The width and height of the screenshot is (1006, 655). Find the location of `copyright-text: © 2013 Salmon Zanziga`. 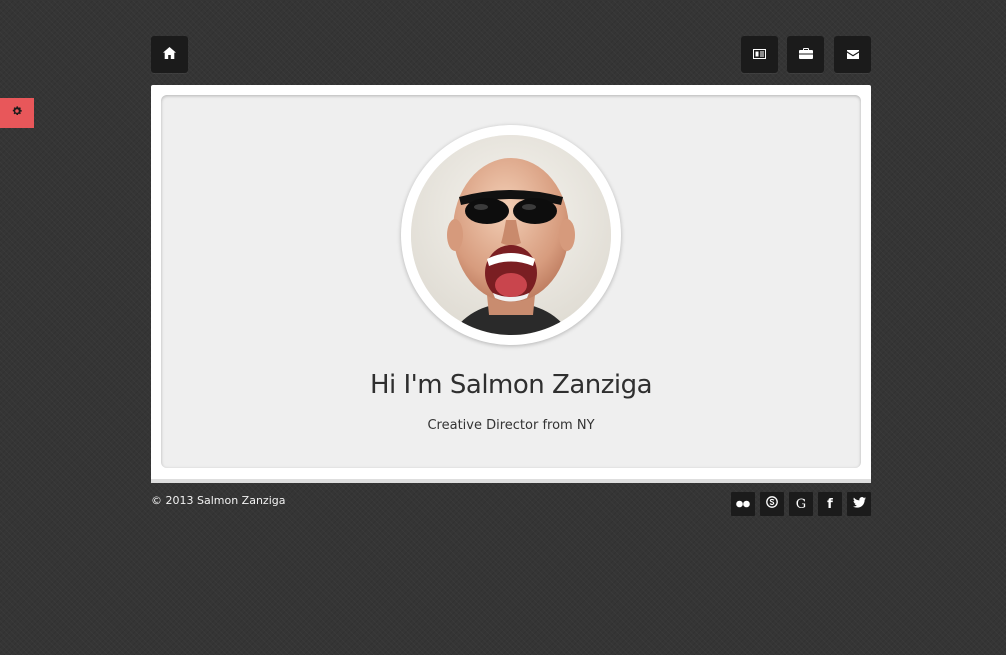

copyright-text: © 2013 Salmon Zanziga is located at coordinates (218, 500).